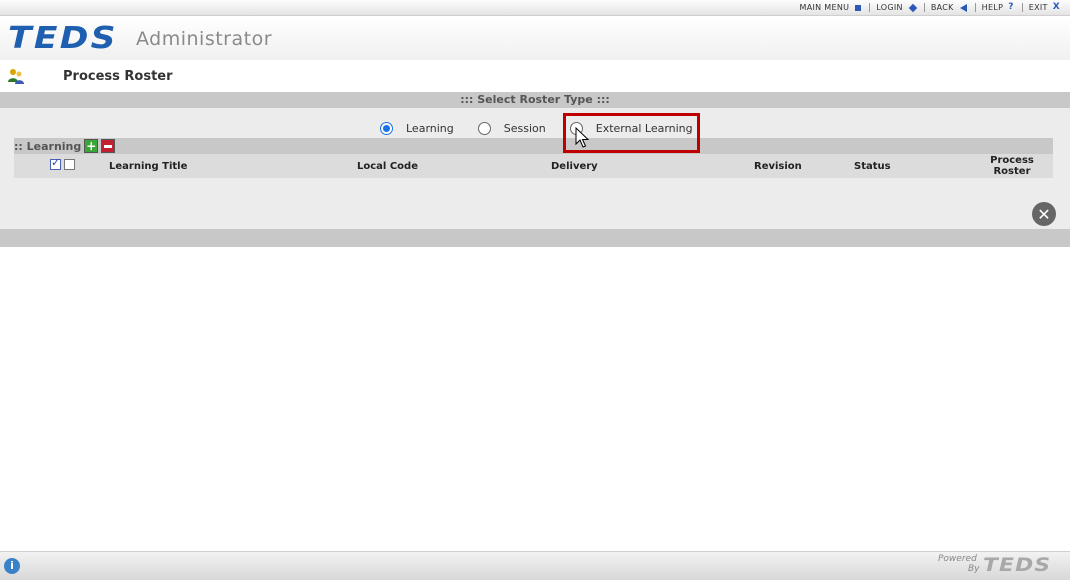  I want to click on add-learning-button: +, so click(91, 146).